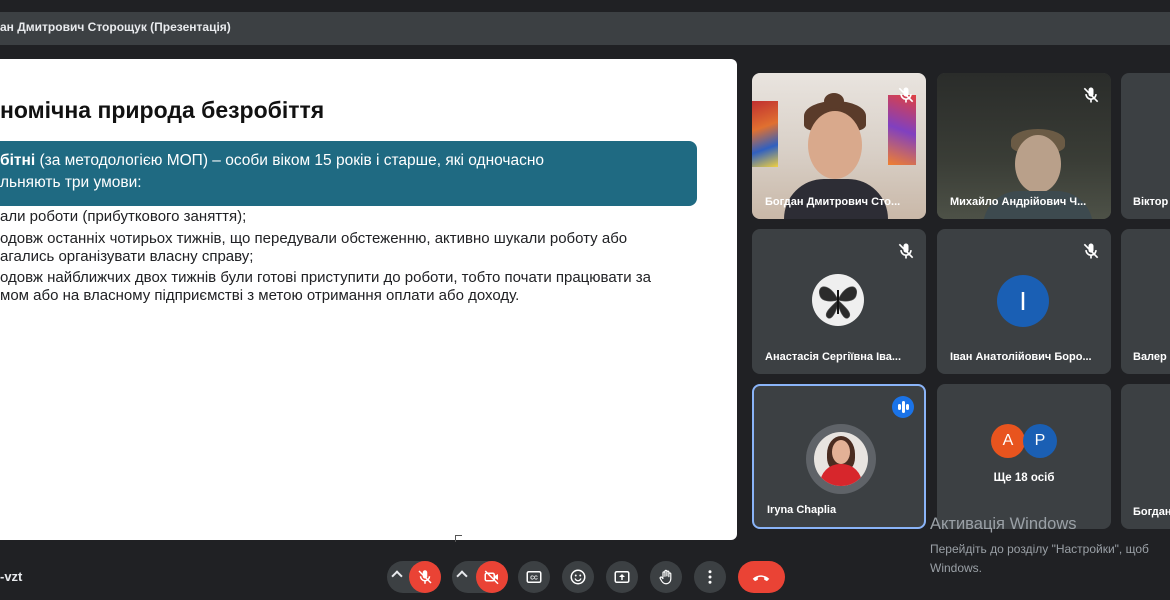 The width and height of the screenshot is (1170, 600). I want to click on camera-control, so click(480, 577).